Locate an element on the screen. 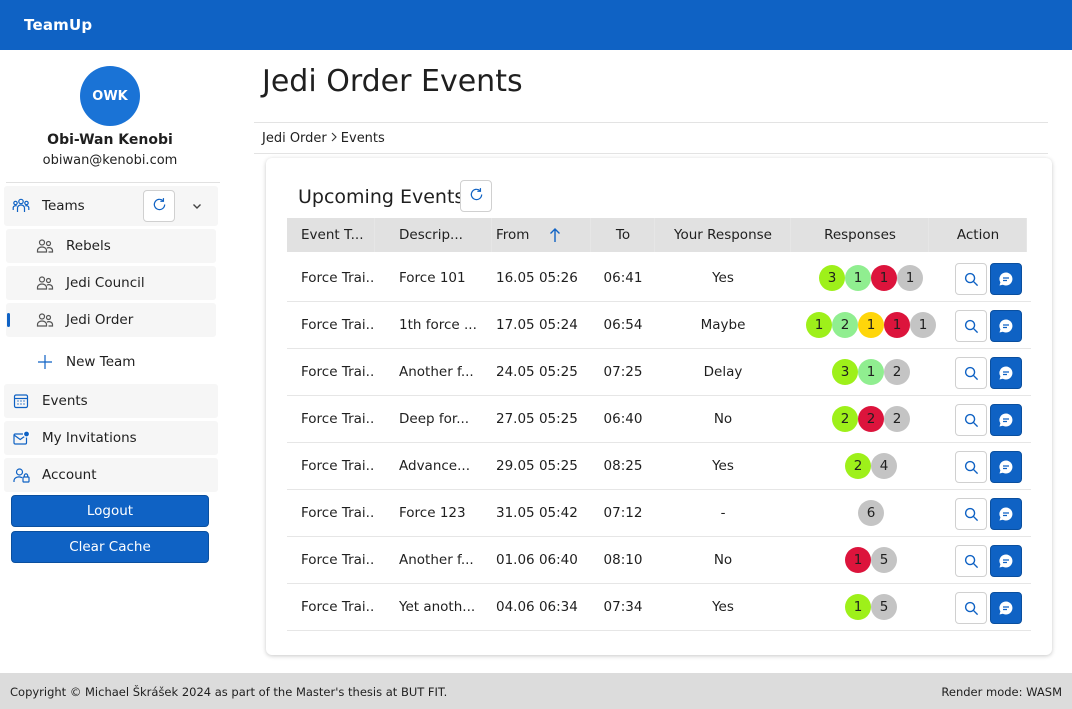 The height and width of the screenshot is (709, 1072). nav-events-label: Events is located at coordinates (65, 401).